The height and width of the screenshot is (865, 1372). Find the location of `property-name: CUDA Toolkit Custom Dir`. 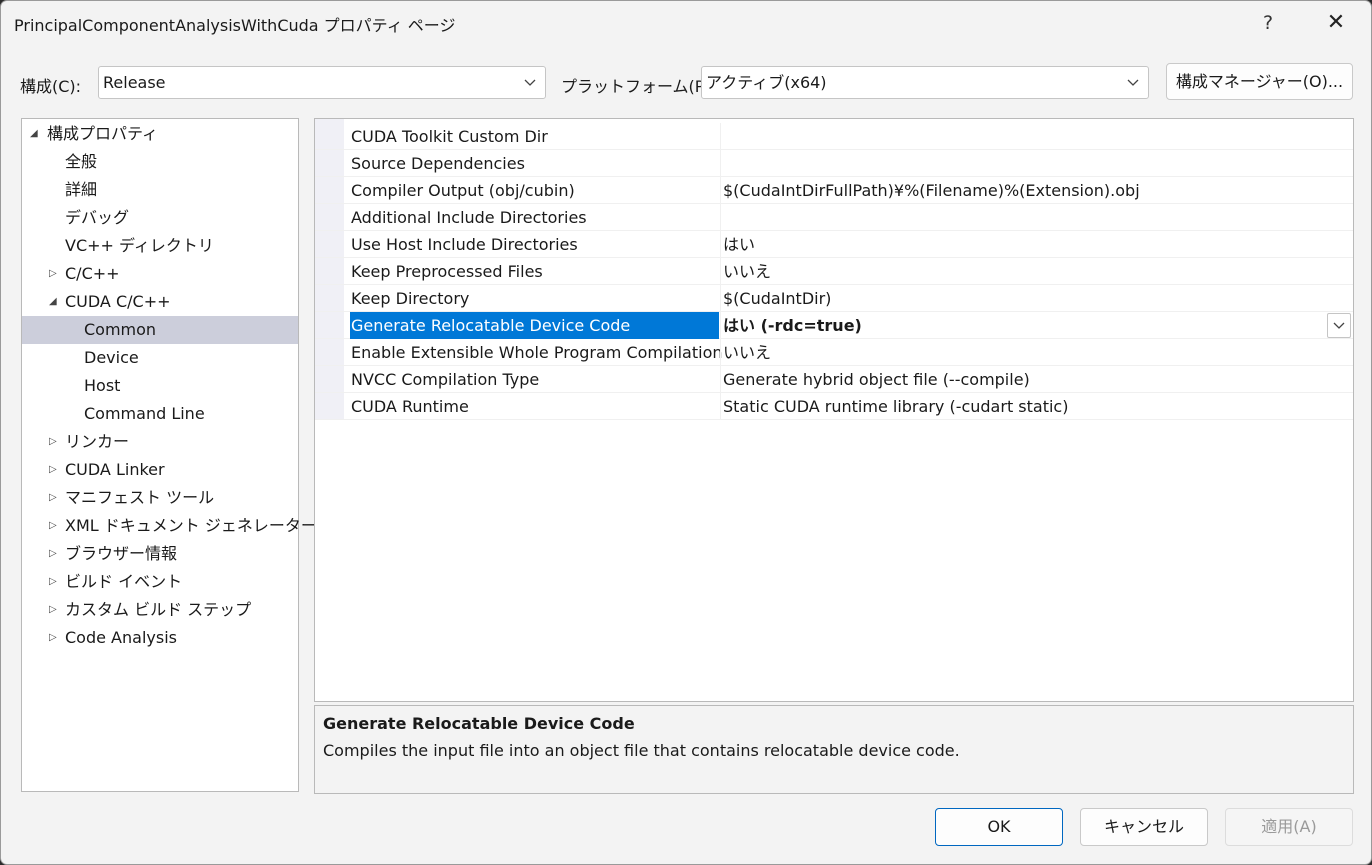

property-name: CUDA Toolkit Custom Dir is located at coordinates (534, 136).